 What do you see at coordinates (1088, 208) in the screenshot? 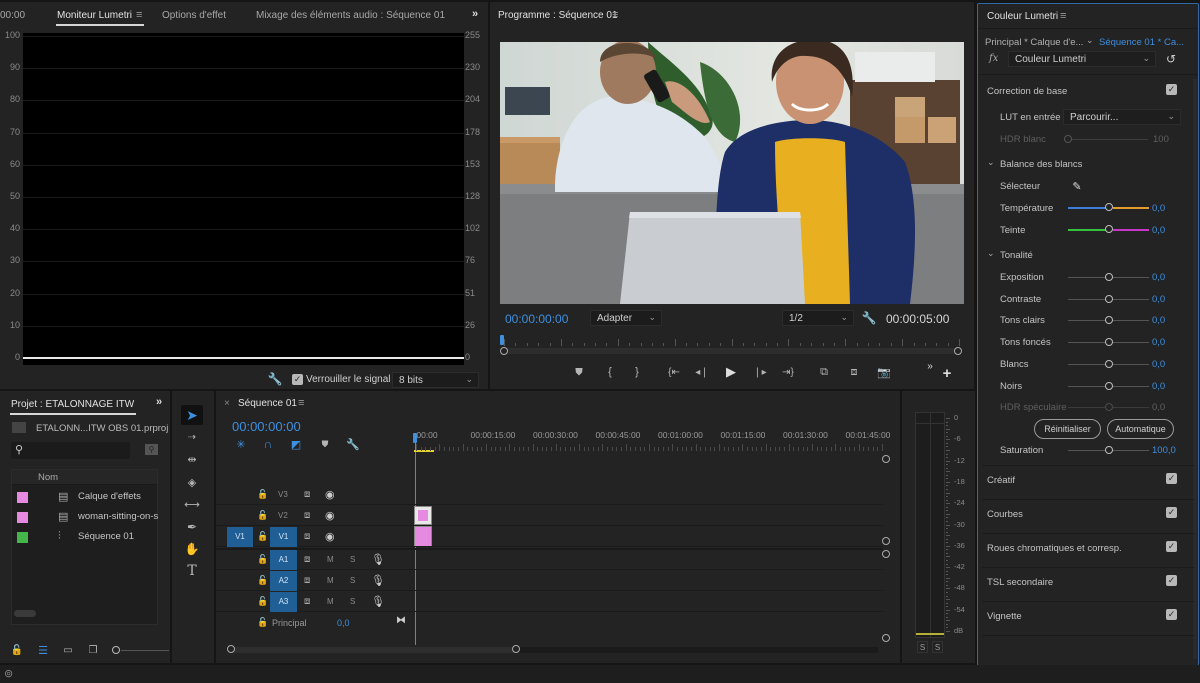
I see `temperature-track-cool` at bounding box center [1088, 208].